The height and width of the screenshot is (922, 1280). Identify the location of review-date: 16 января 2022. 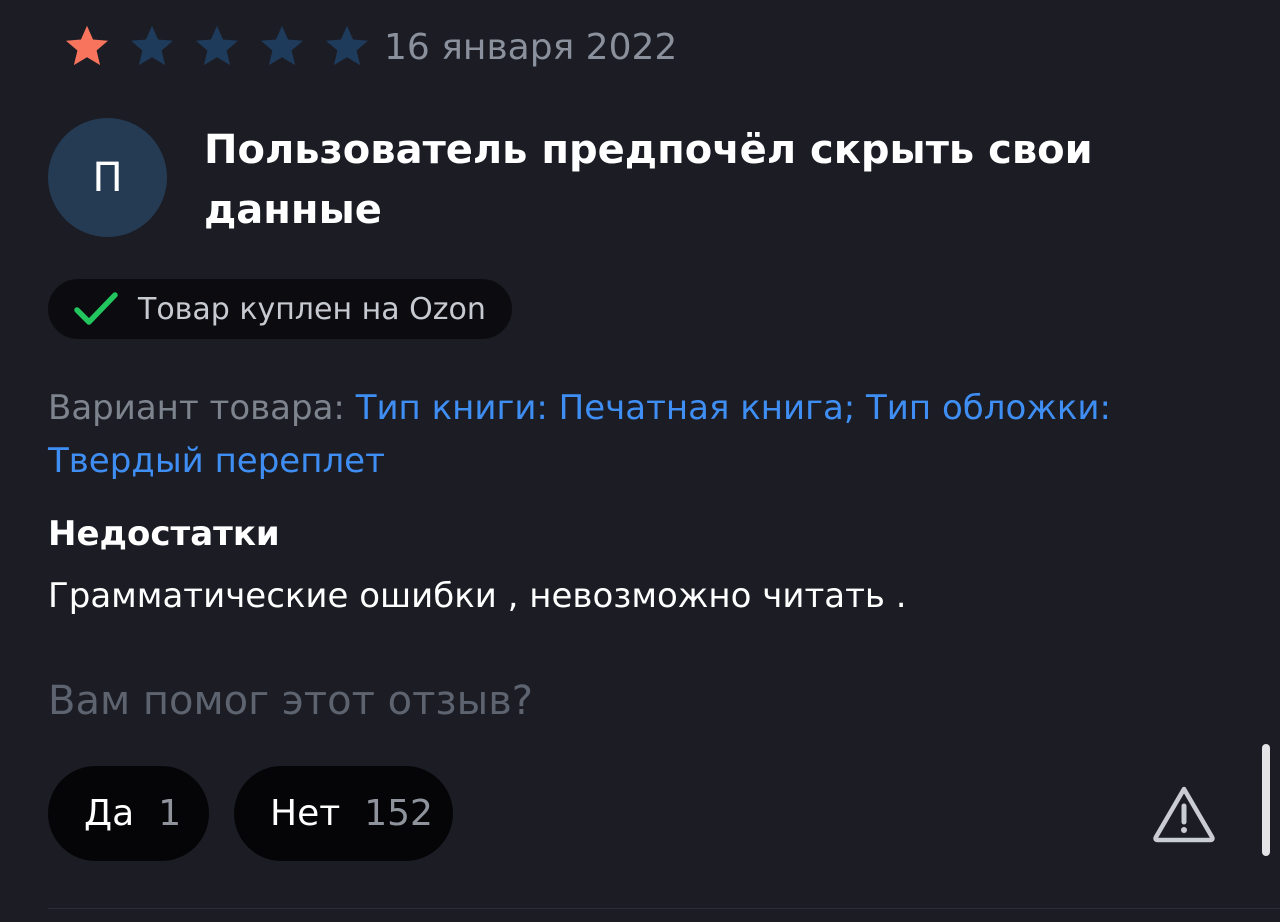
(531, 47).